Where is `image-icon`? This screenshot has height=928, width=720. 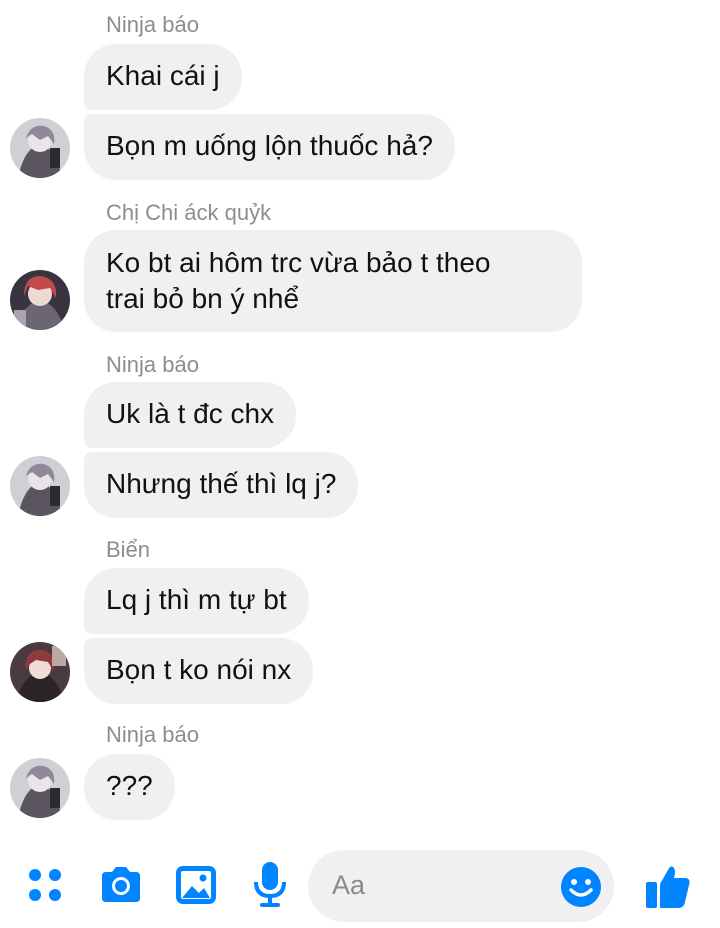
image-icon is located at coordinates (196, 885).